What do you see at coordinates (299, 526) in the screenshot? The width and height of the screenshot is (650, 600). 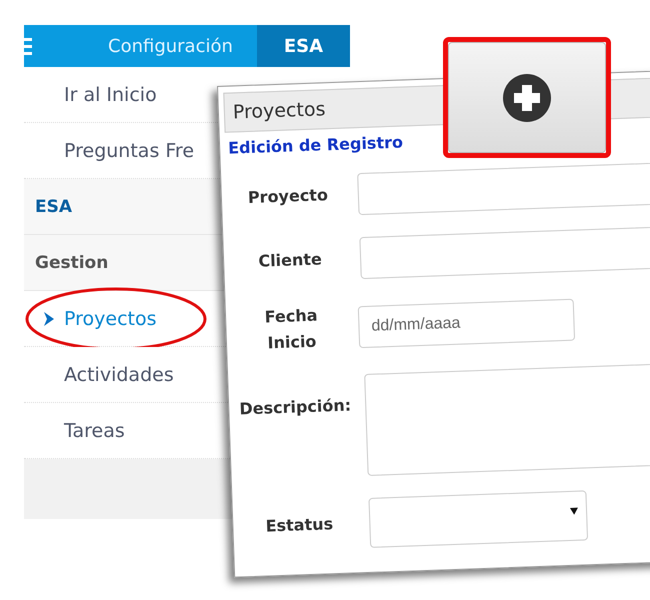 I see `field-label: Estatus` at bounding box center [299, 526].